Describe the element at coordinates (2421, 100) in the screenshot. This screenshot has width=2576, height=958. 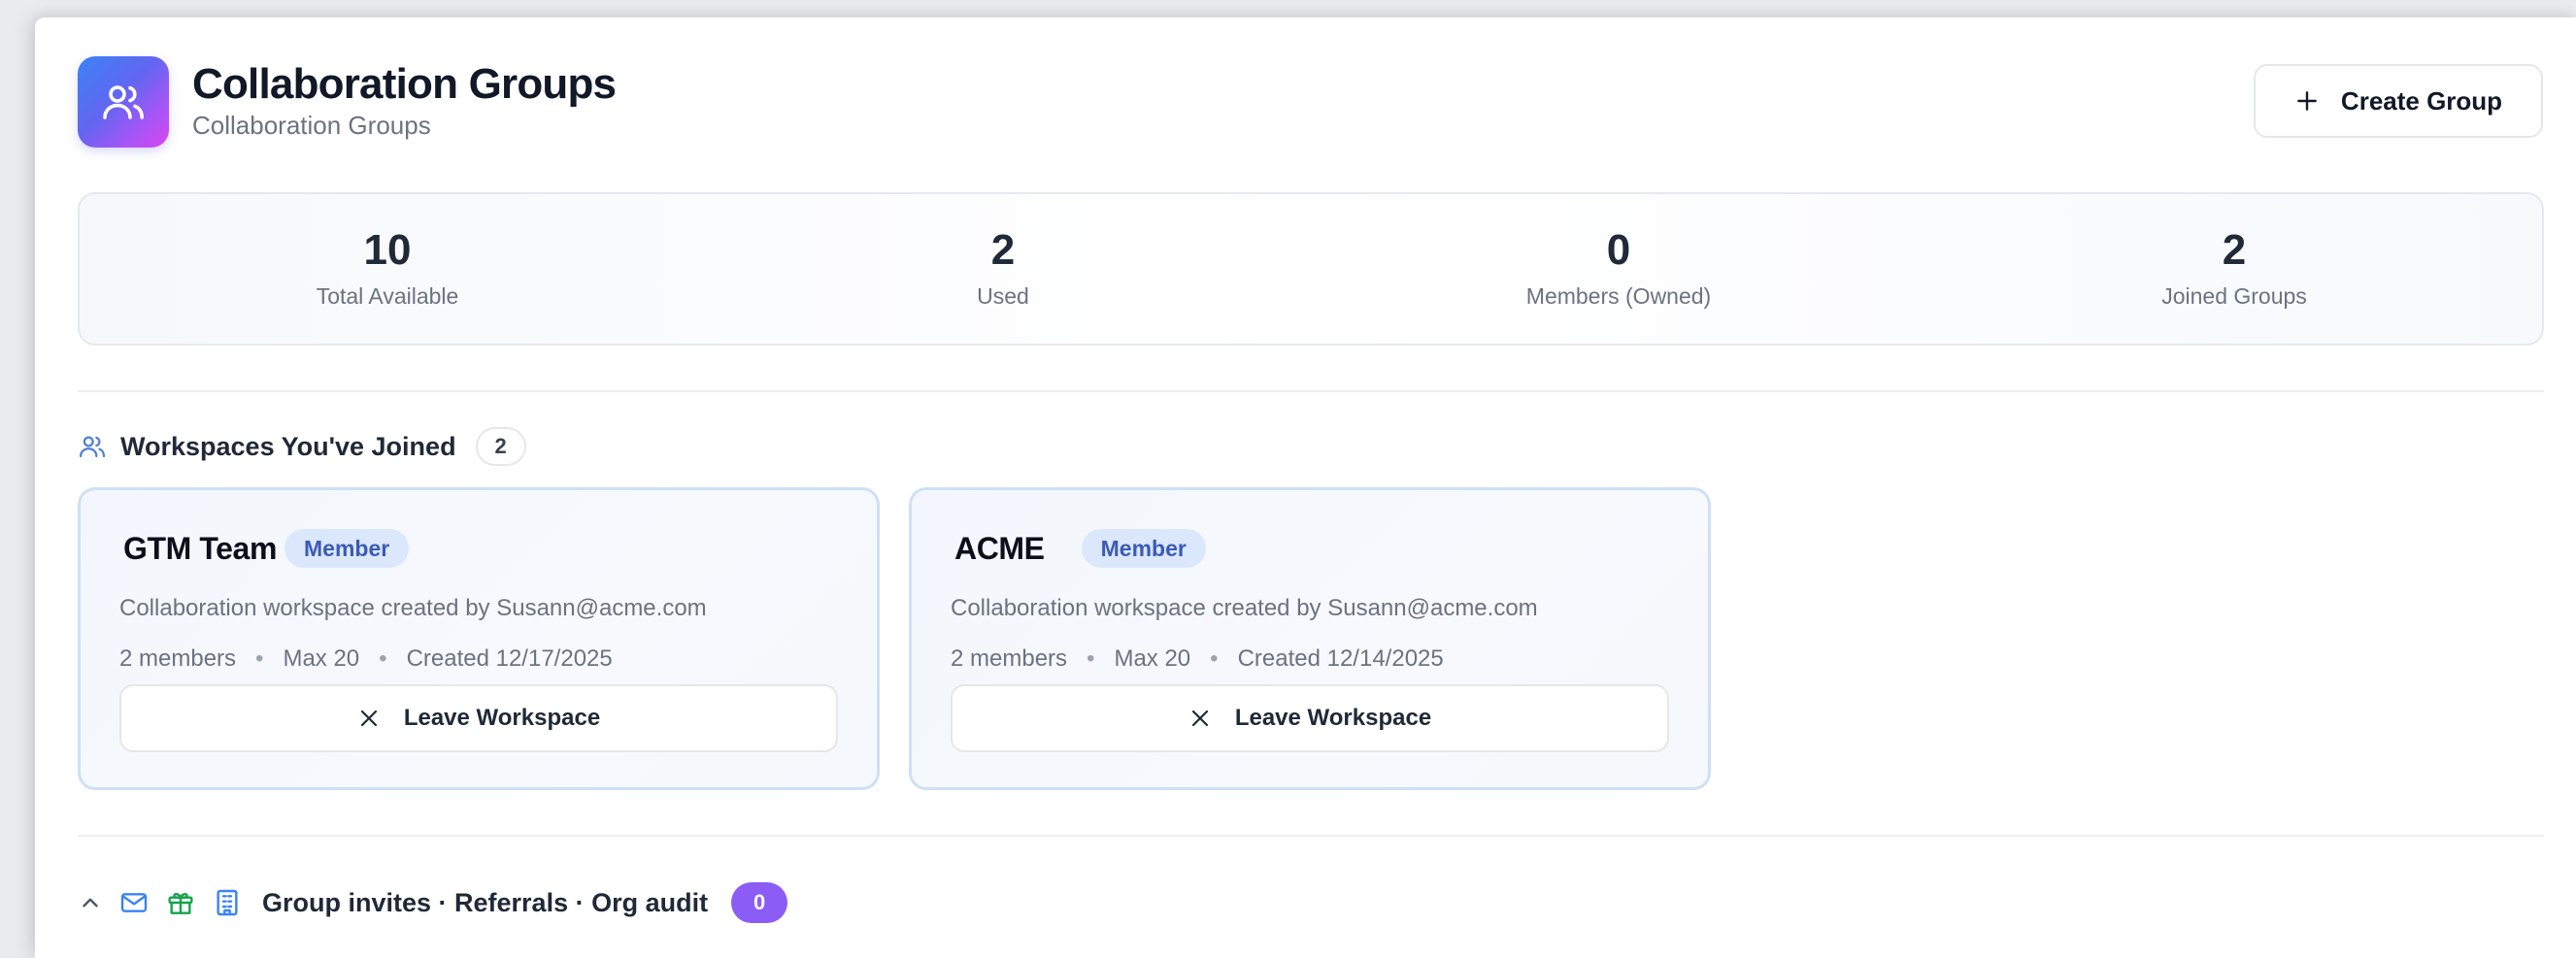
I see `create-group-label: Create Group` at that location.